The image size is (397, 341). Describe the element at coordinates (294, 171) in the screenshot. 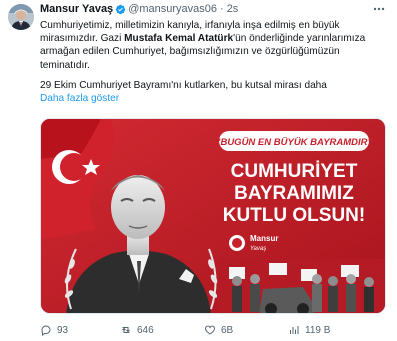

I see `poster-headline-line1: CUMHURİYET` at that location.